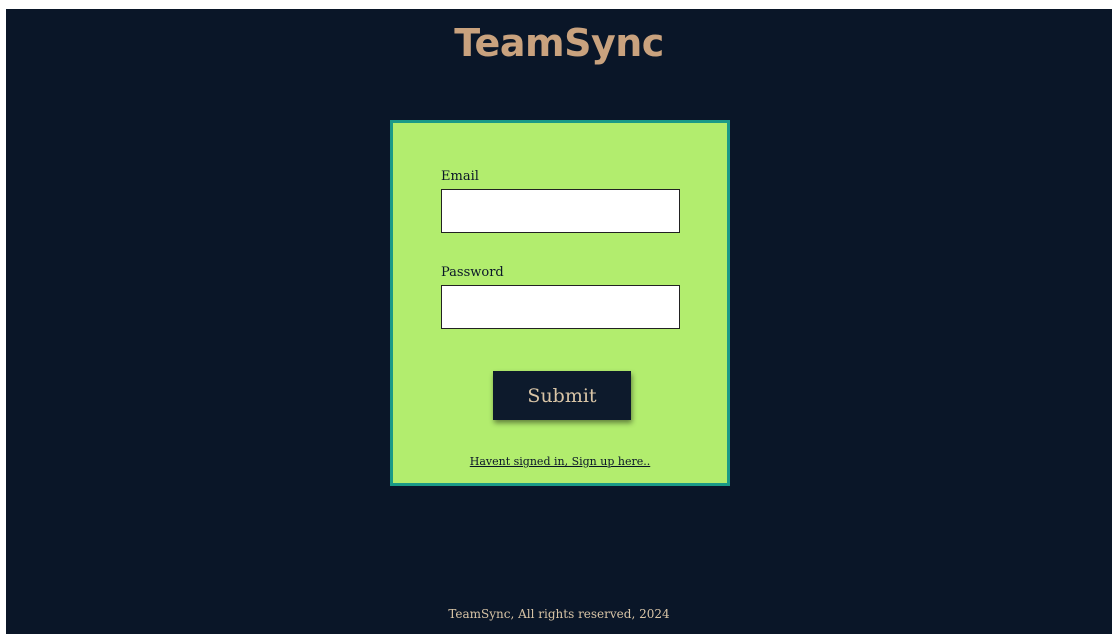 This screenshot has height=634, width=1112. Describe the element at coordinates (560, 307) in the screenshot. I see `password-input` at that location.